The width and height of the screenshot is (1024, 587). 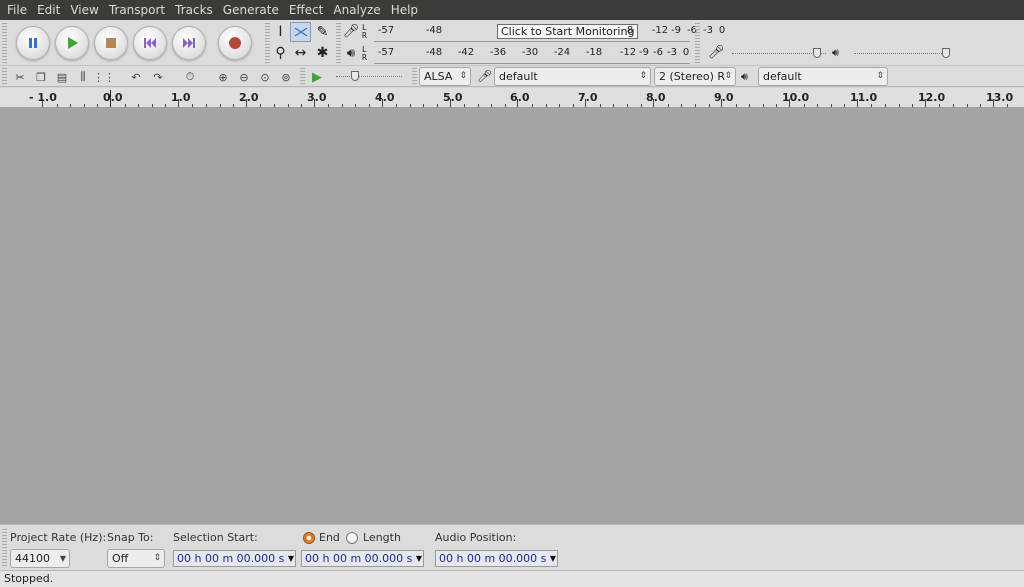 I want to click on copy-icon: ❐, so click(x=41, y=77).